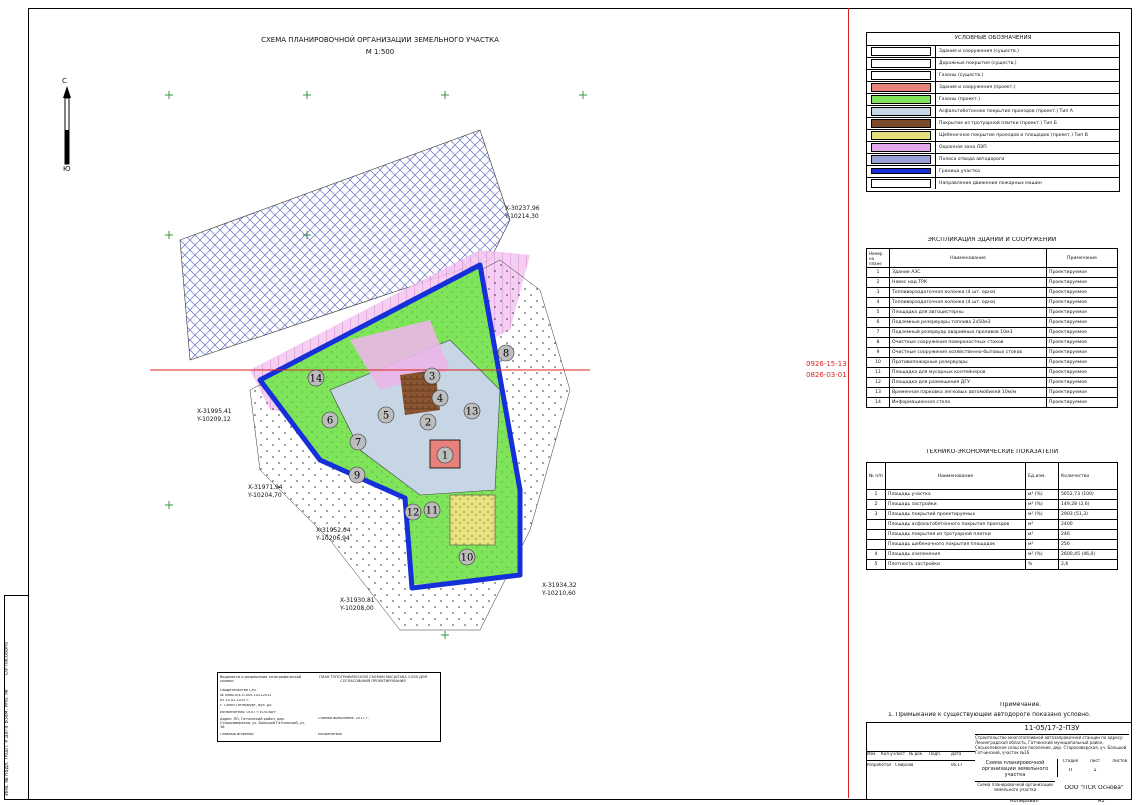 This screenshot has width=1138, height=805. I want to click on legend-label: Полоса отвода автодороги, so click(1027, 159).